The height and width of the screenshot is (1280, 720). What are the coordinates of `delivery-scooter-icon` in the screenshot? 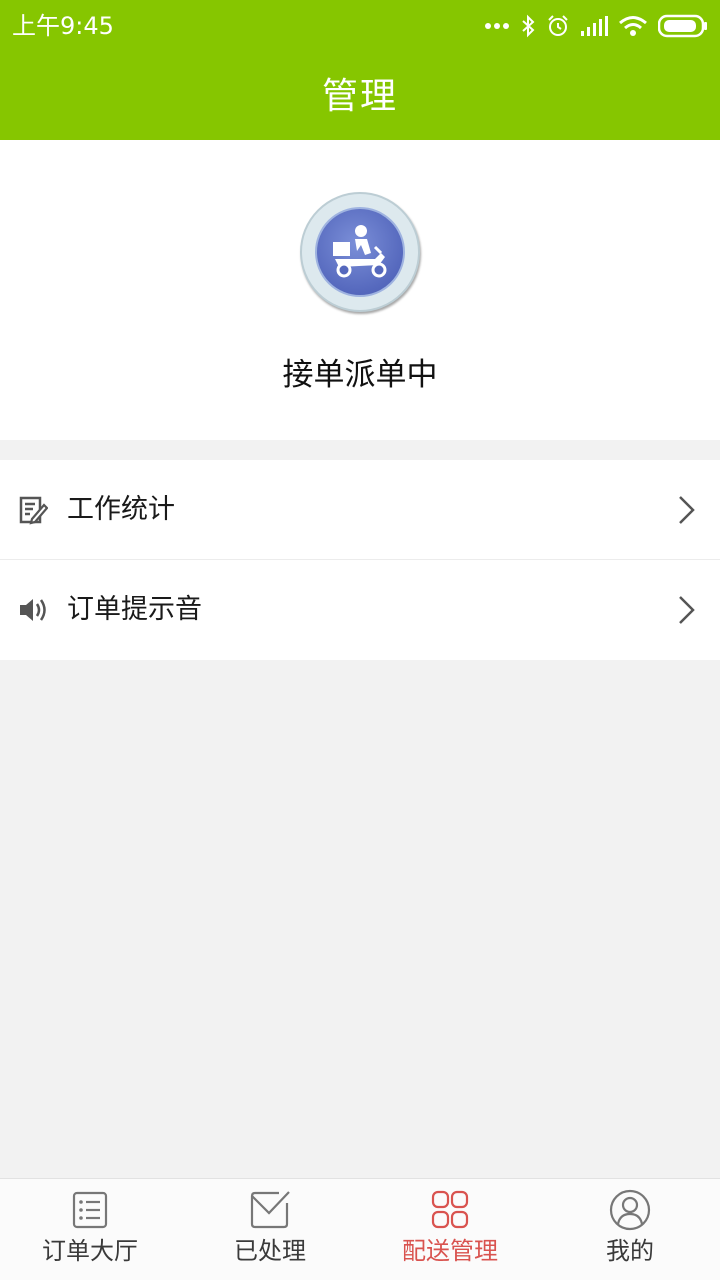 It's located at (360, 252).